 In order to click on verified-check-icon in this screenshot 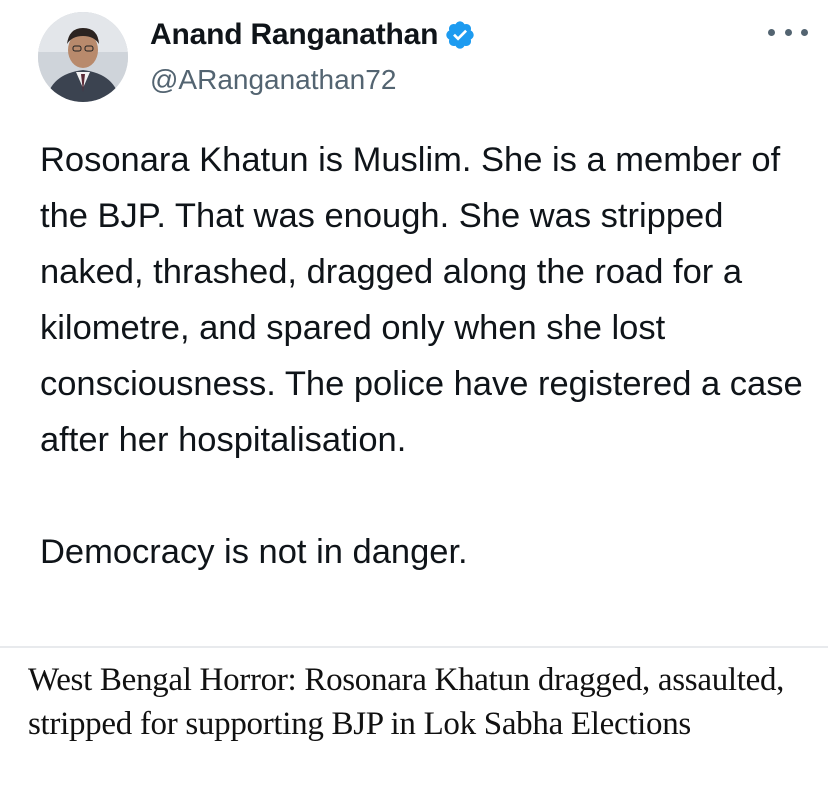, I will do `click(460, 35)`.